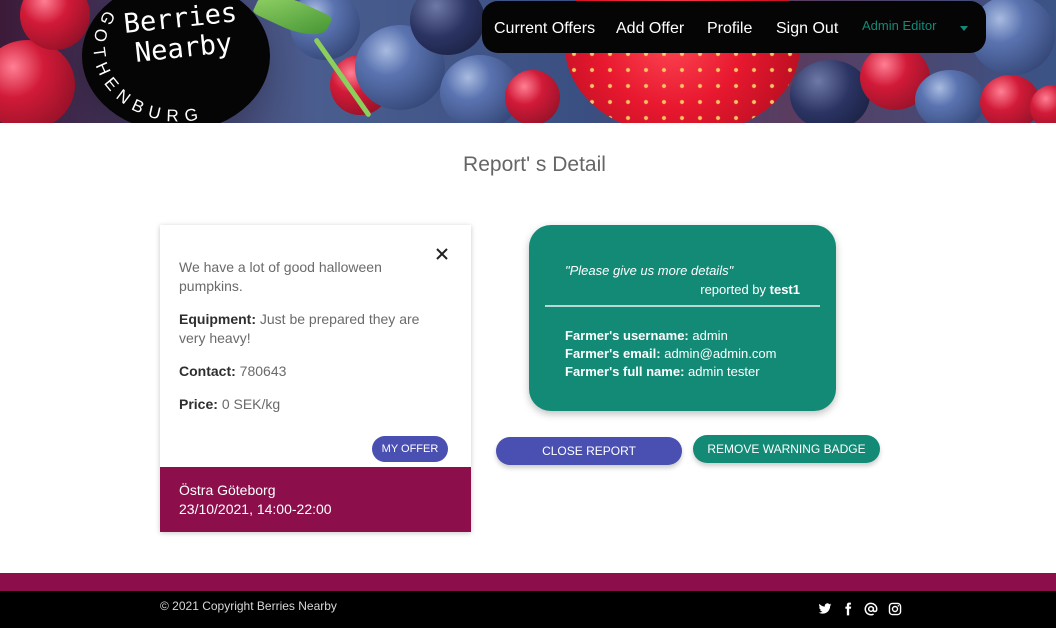  Describe the element at coordinates (729, 29) in the screenshot. I see `nav-profile: Profile` at that location.